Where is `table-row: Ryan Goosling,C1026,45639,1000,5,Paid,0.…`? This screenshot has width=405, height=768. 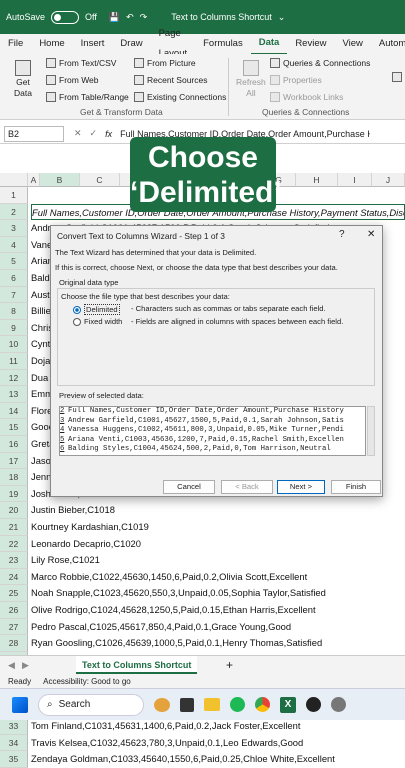
table-row: Ryan Goosling,C1026,45639,1000,5,Paid,0.… is located at coordinates (218, 643).